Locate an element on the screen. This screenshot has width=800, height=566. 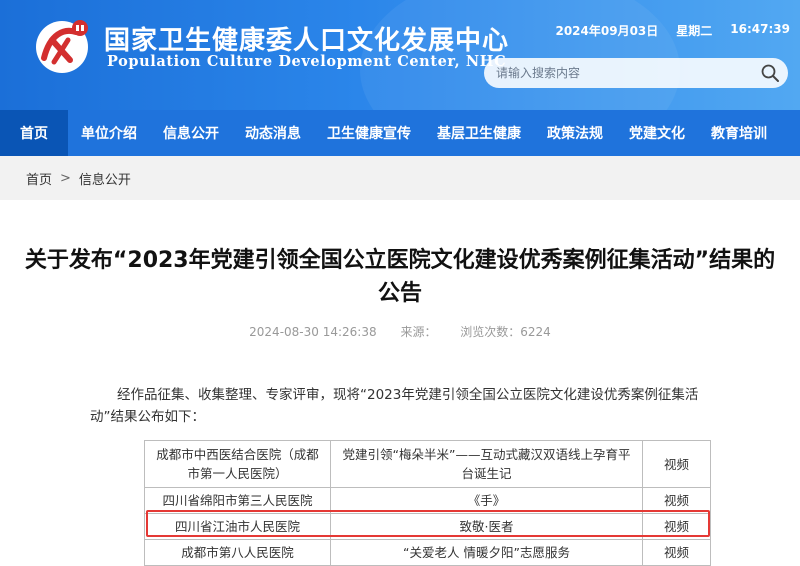
nav-item-about: 单位介绍 is located at coordinates (109, 133).